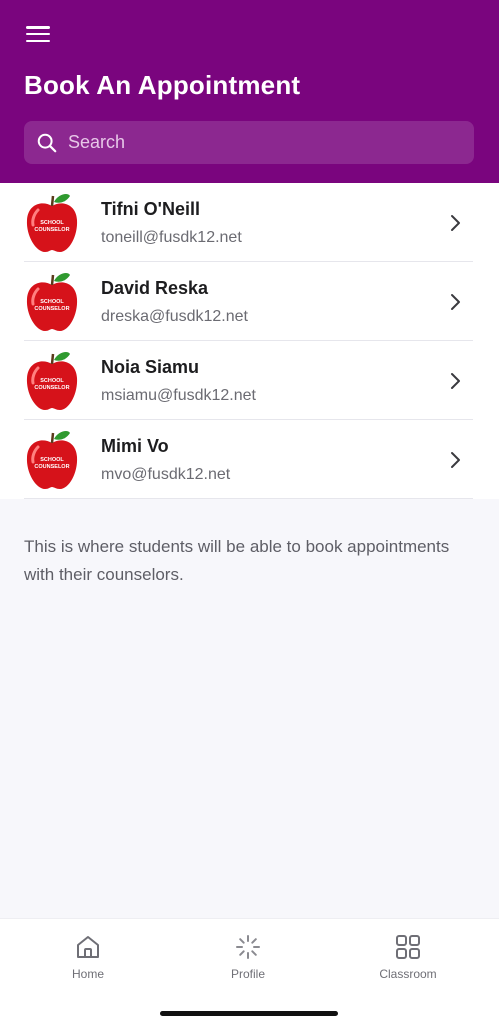  I want to click on grid-icon, so click(408, 947).